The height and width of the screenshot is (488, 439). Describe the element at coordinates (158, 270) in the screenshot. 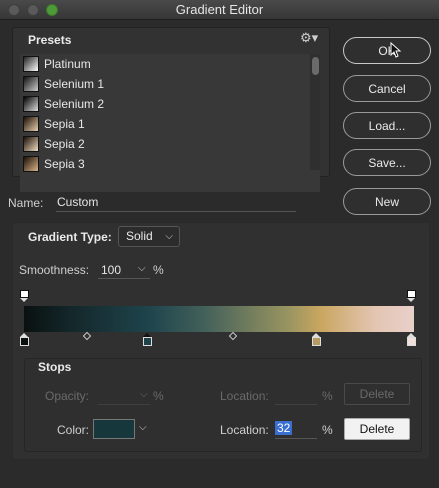

I see `smoothness-unit: %` at that location.